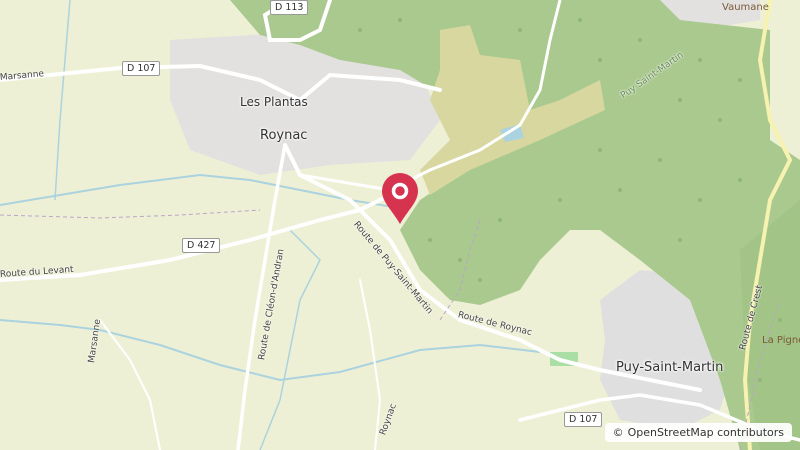  Describe the element at coordinates (284, 135) in the screenshot. I see `place-label-roynac: Roynac` at that location.